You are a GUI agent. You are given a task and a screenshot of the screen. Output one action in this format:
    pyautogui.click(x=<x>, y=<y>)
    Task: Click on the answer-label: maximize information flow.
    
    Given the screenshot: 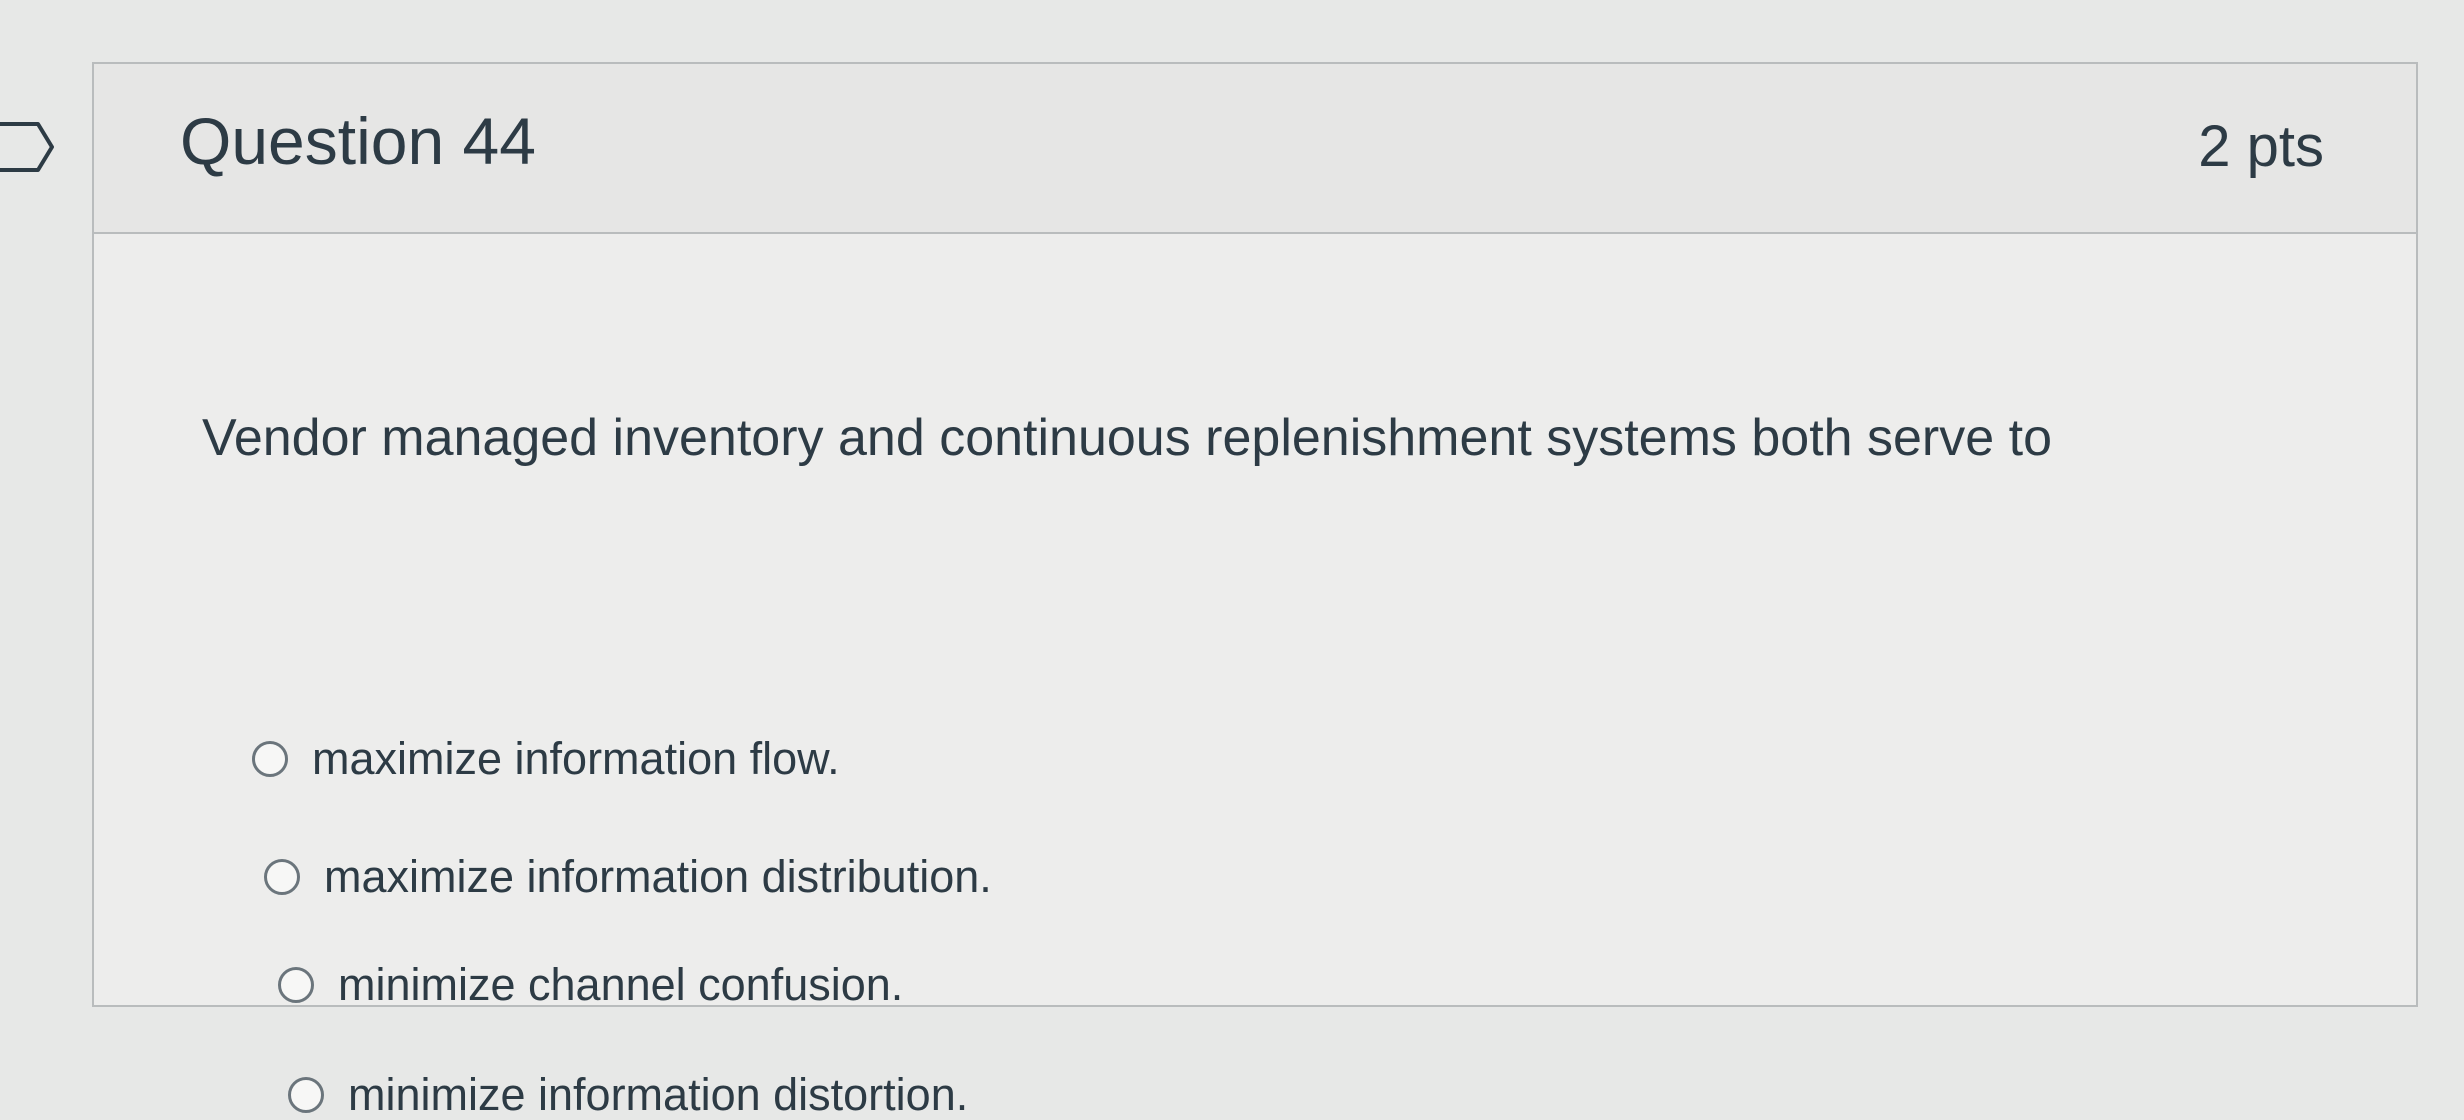 What is the action you would take?
    pyautogui.click(x=576, y=758)
    